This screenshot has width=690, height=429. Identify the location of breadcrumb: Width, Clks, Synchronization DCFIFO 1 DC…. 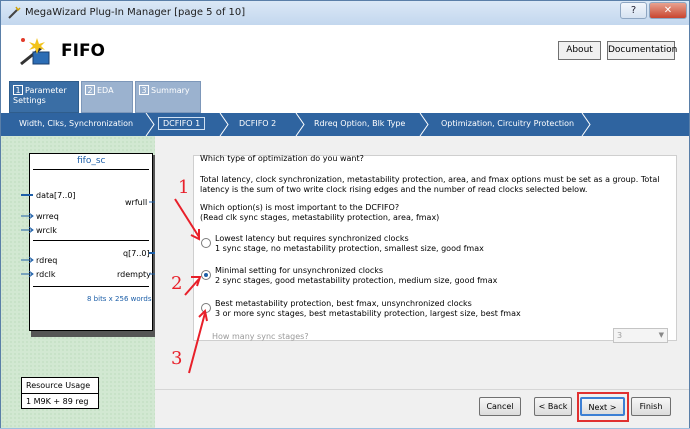
(345, 124).